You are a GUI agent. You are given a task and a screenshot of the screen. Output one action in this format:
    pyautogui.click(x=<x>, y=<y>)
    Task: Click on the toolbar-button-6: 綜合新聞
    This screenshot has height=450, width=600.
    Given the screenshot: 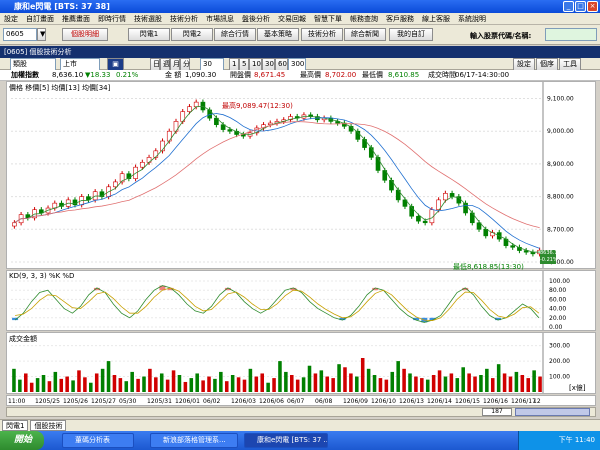 What is the action you would take?
    pyautogui.click(x=365, y=34)
    